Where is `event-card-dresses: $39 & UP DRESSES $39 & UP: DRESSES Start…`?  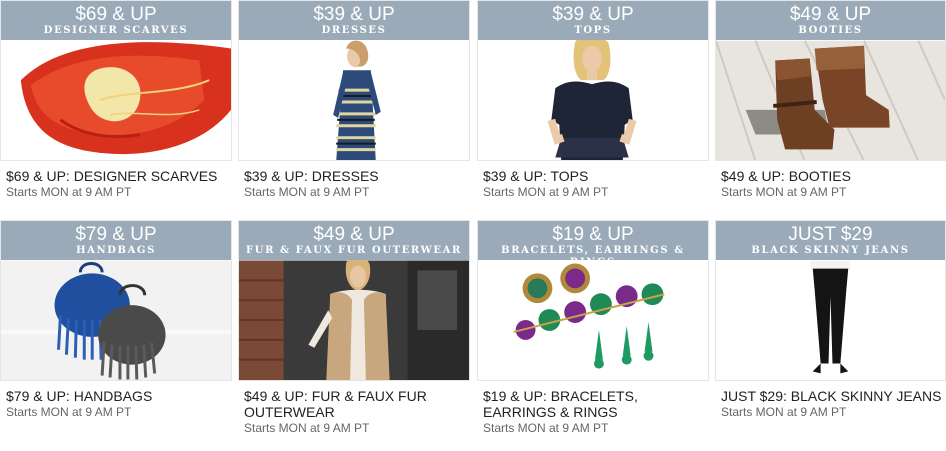 event-card-dresses: $39 & UP DRESSES $39 & UP: DRESSES Start… is located at coordinates (354, 99).